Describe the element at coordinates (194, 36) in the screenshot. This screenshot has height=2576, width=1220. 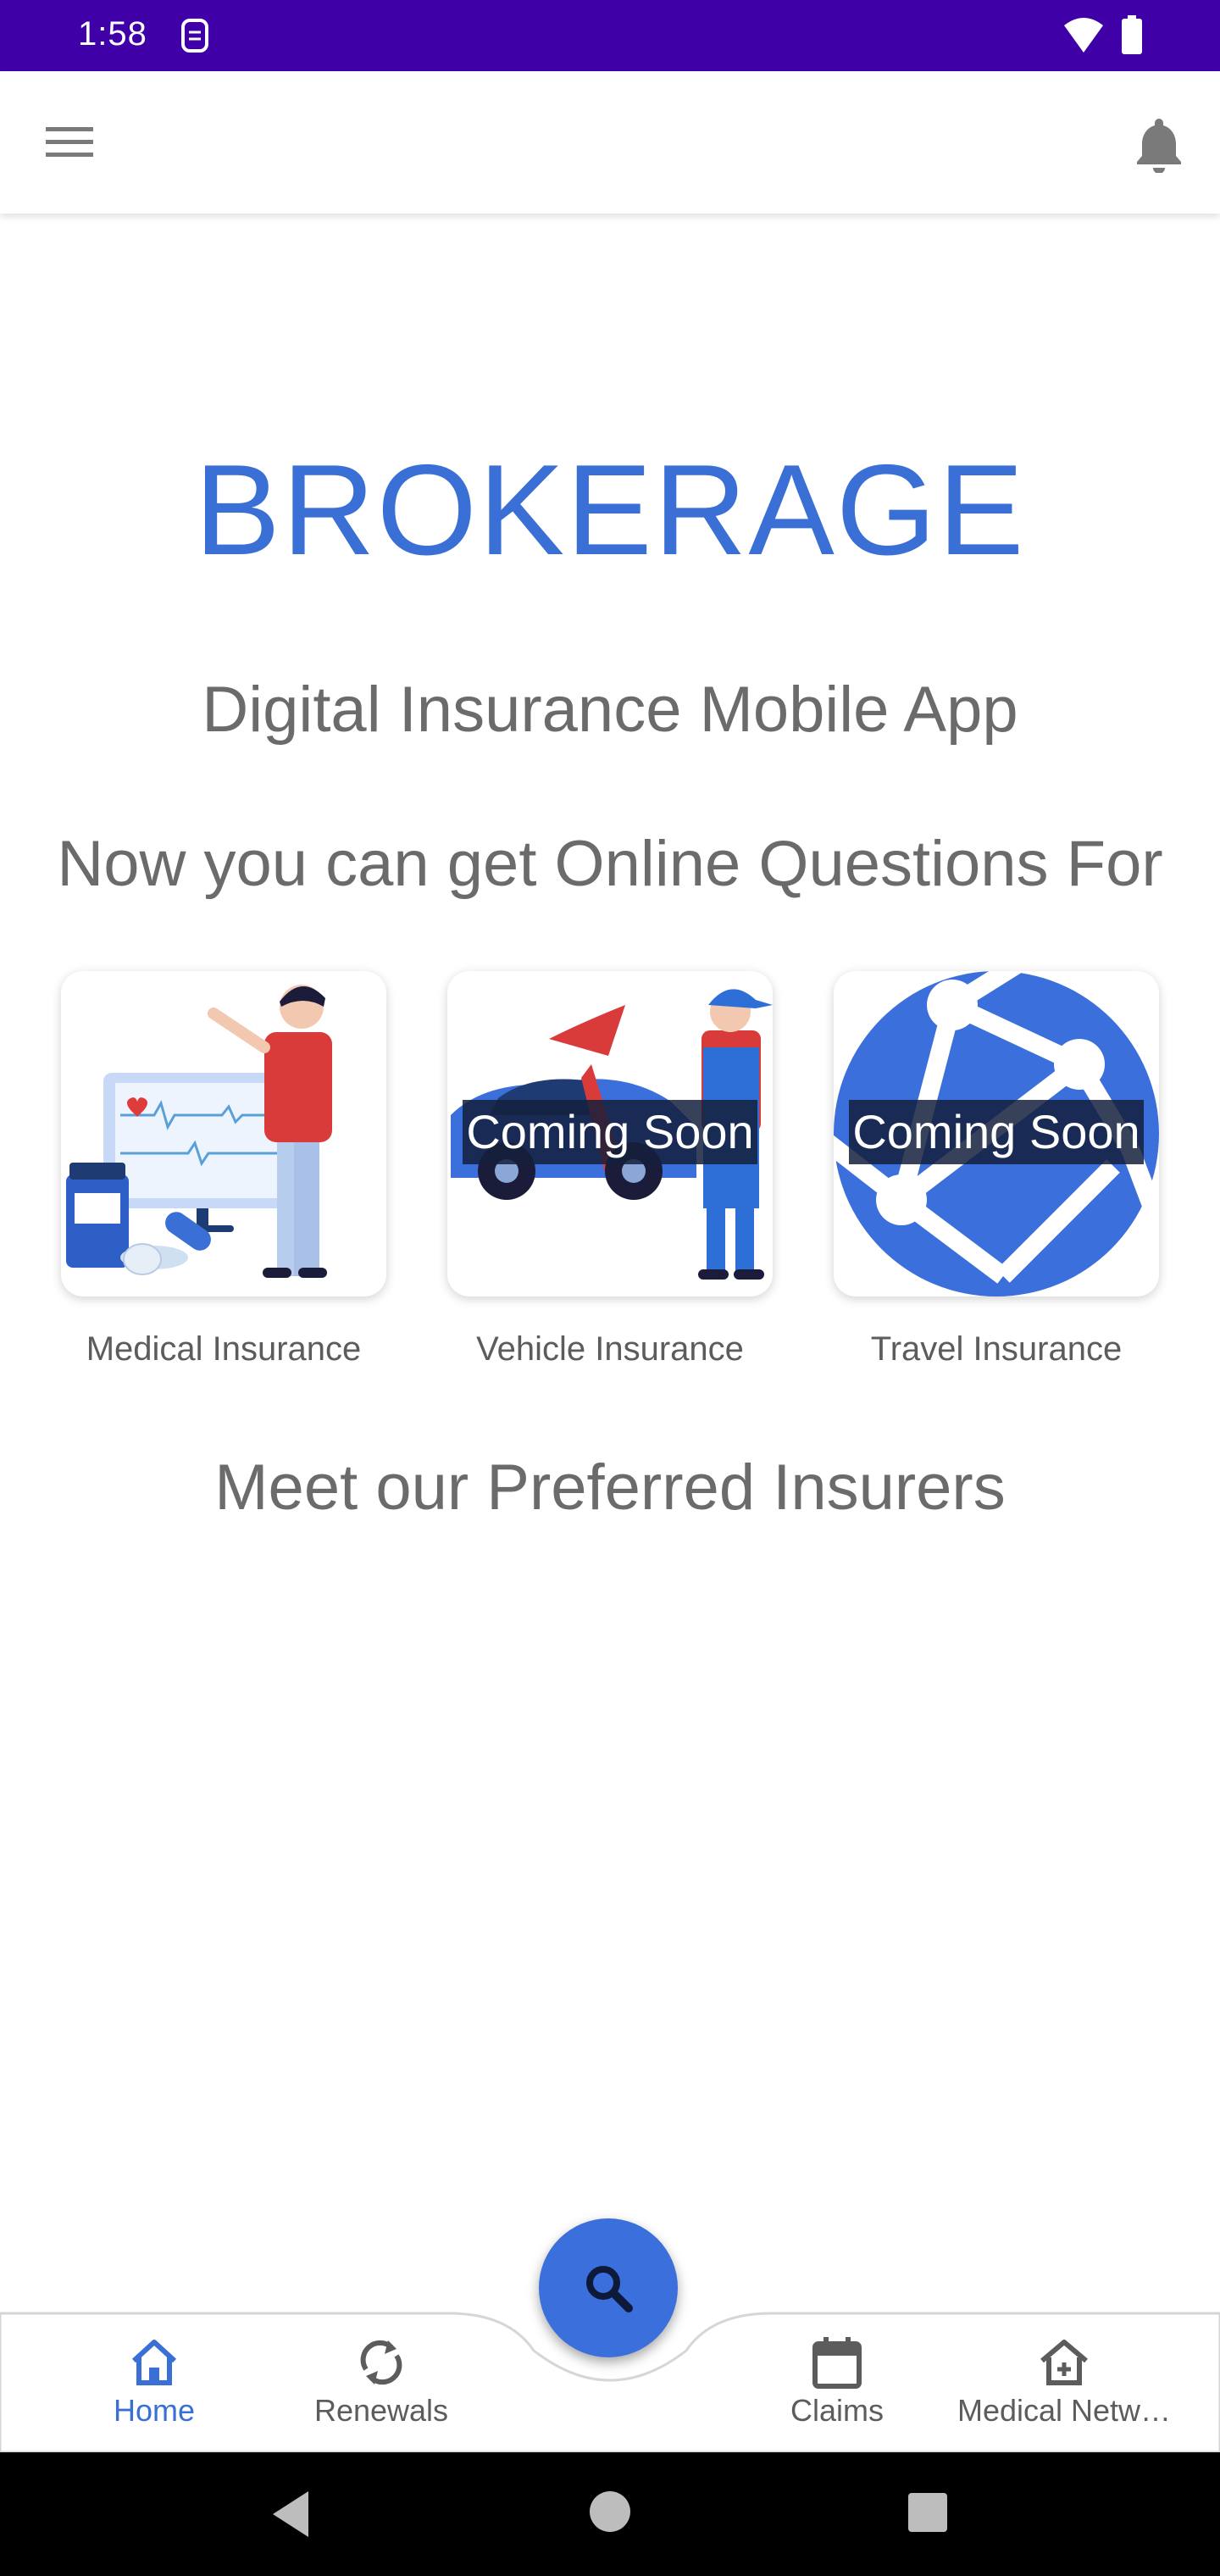
I see `sim-icon` at that location.